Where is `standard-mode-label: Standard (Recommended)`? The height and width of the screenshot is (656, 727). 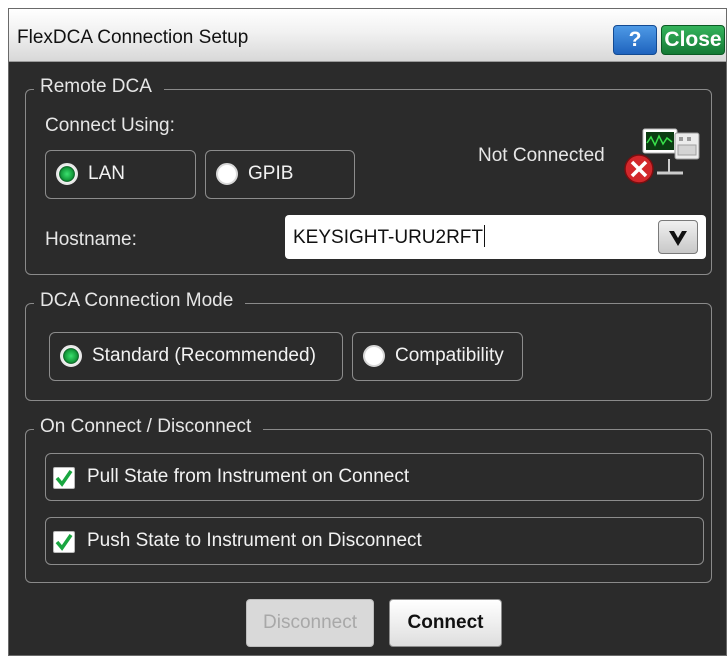 standard-mode-label: Standard (Recommended) is located at coordinates (204, 355).